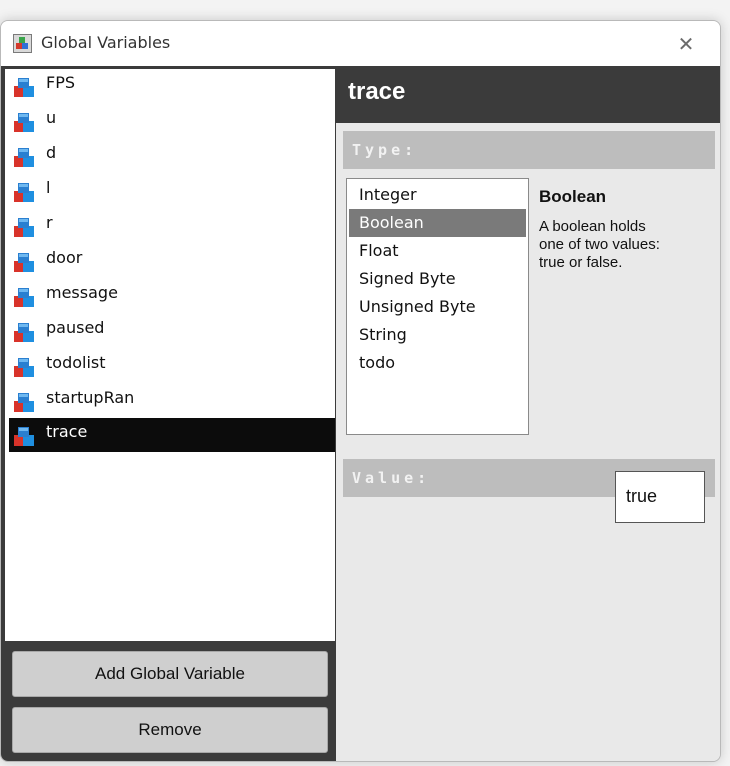 This screenshot has width=730, height=766. I want to click on type-list-item: todo, so click(437, 363).